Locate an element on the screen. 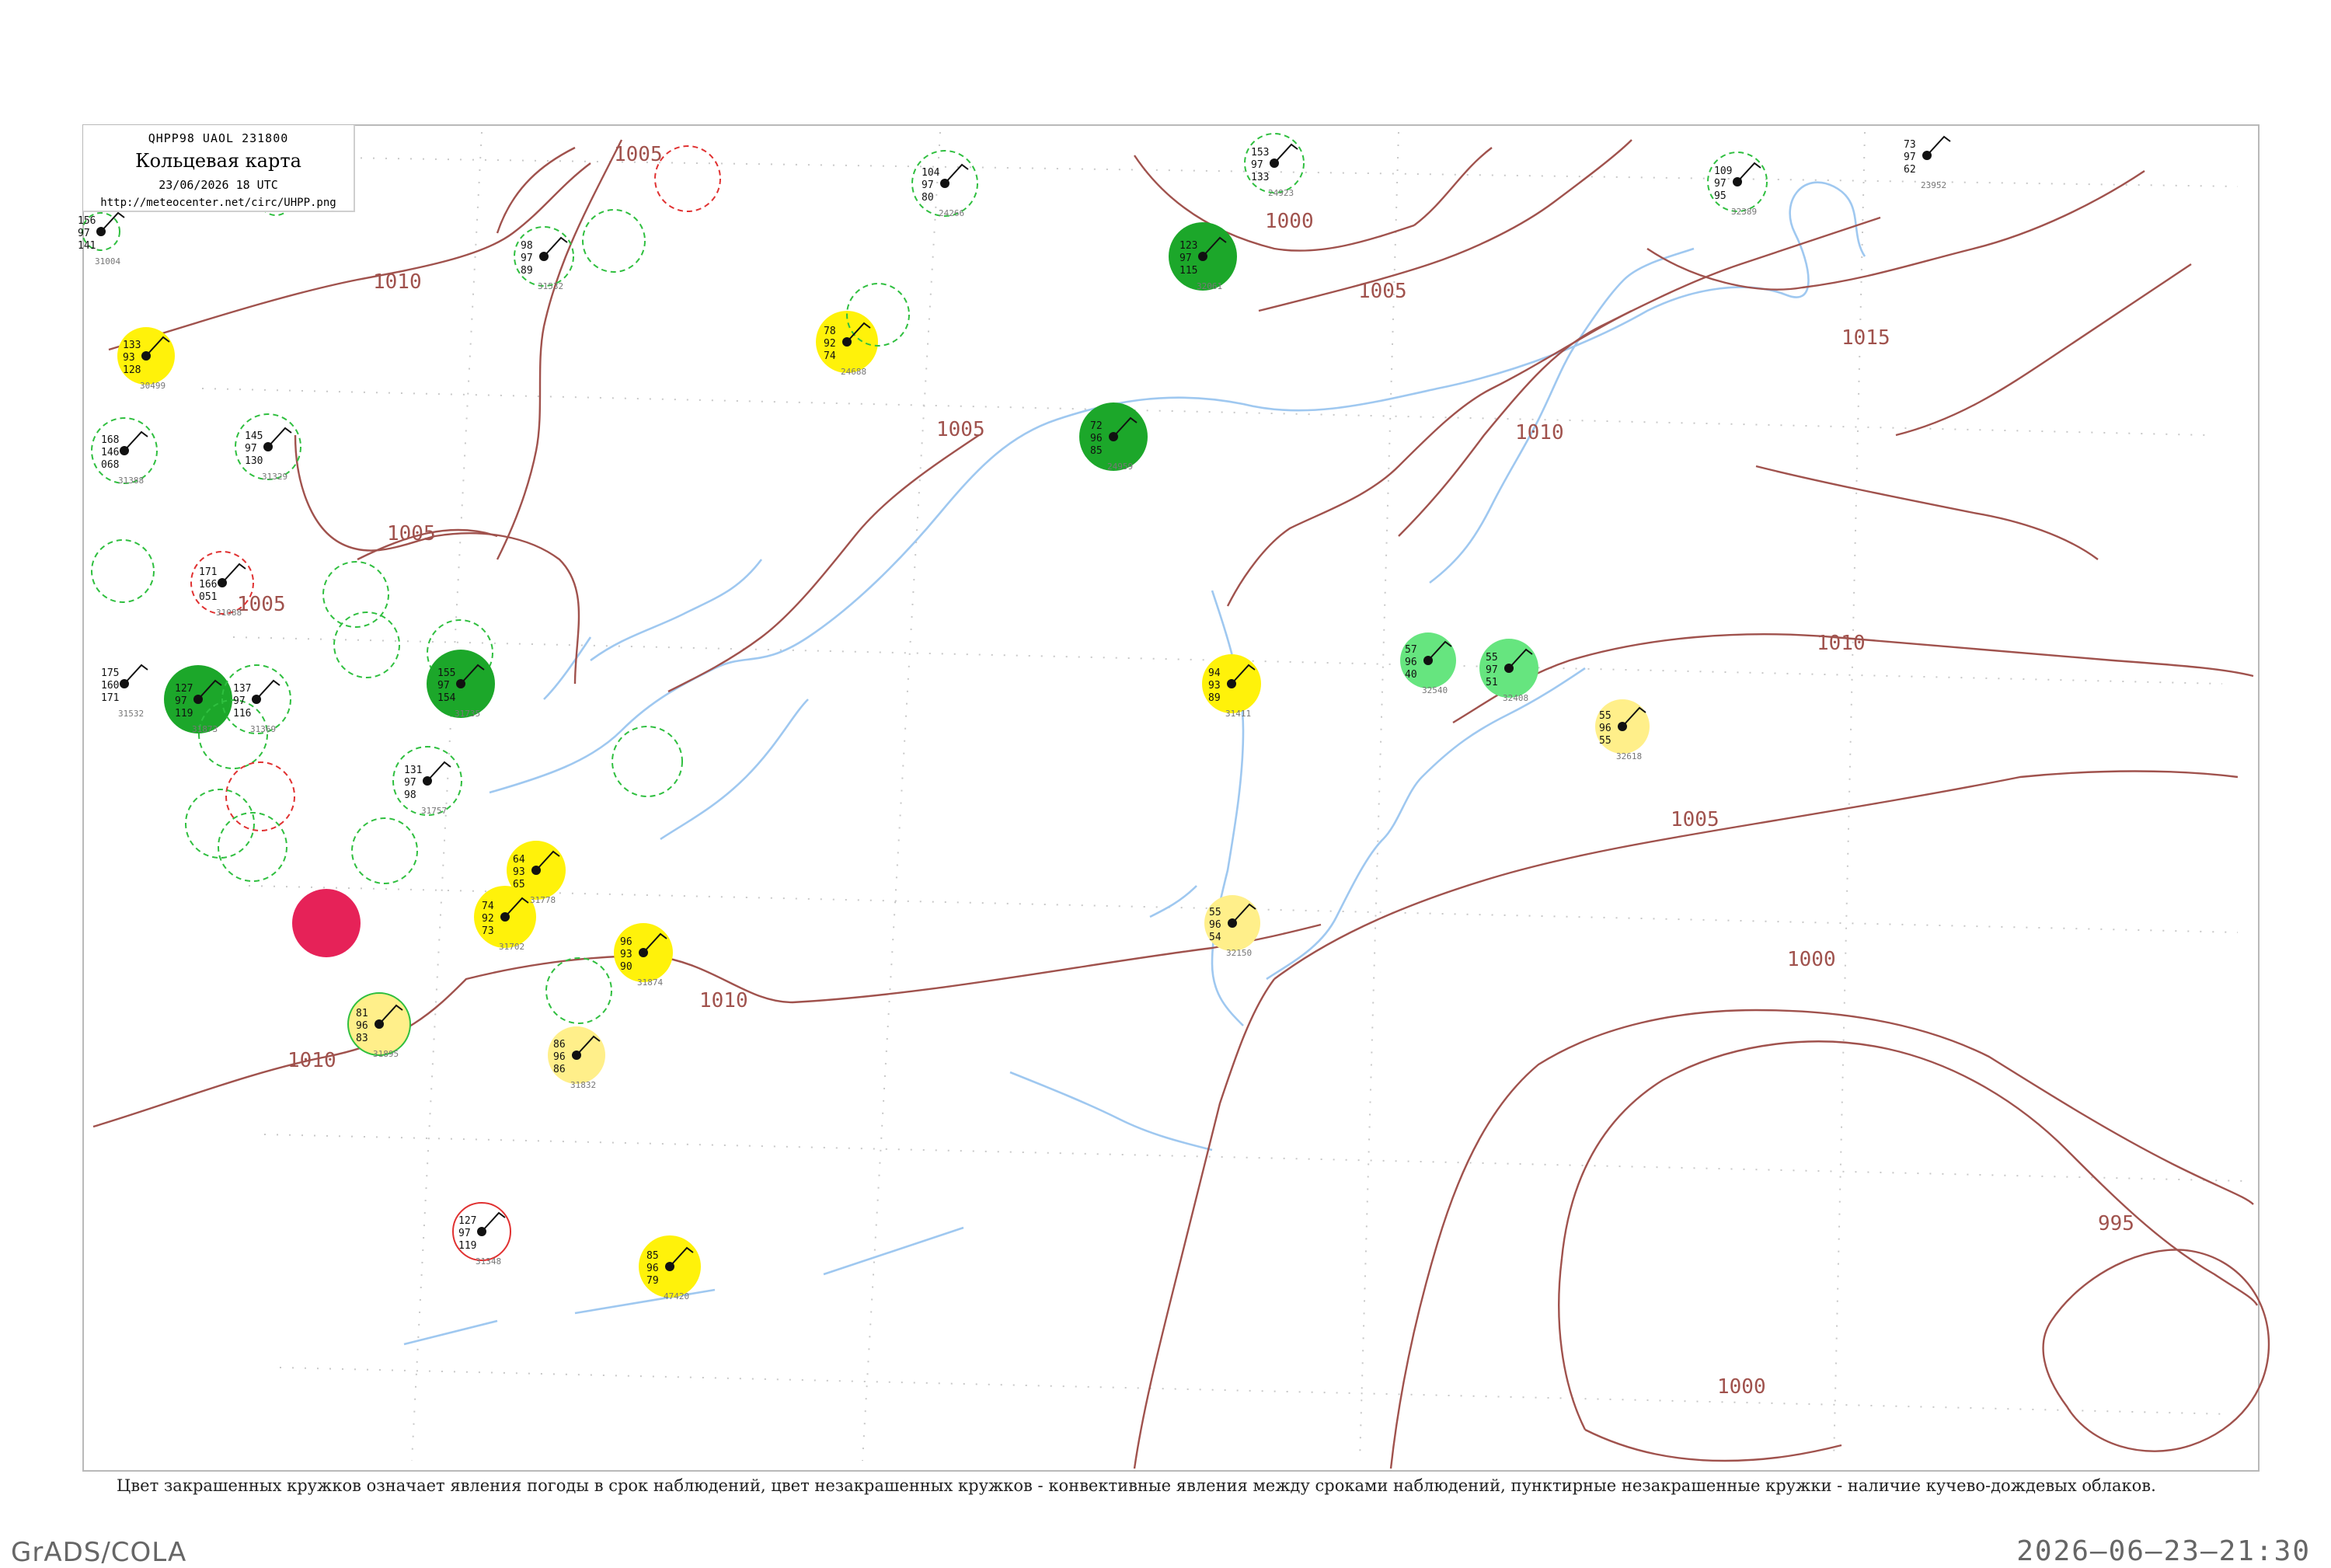 This screenshot has height=1568, width=2331. station-value: 81 is located at coordinates (362, 1013).